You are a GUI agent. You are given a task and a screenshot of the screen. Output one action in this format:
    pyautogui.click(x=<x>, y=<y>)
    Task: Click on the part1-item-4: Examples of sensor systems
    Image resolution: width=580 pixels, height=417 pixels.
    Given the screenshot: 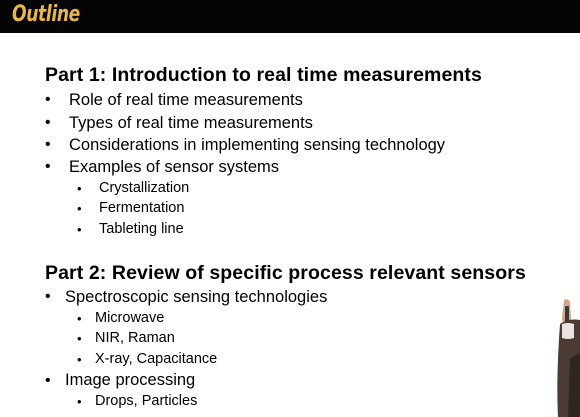 What is the action you would take?
    pyautogui.click(x=174, y=167)
    